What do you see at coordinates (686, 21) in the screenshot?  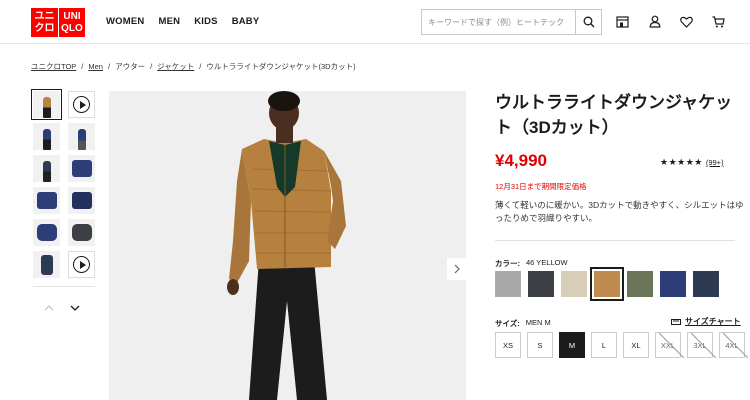 I see `wishlist-icon` at bounding box center [686, 21].